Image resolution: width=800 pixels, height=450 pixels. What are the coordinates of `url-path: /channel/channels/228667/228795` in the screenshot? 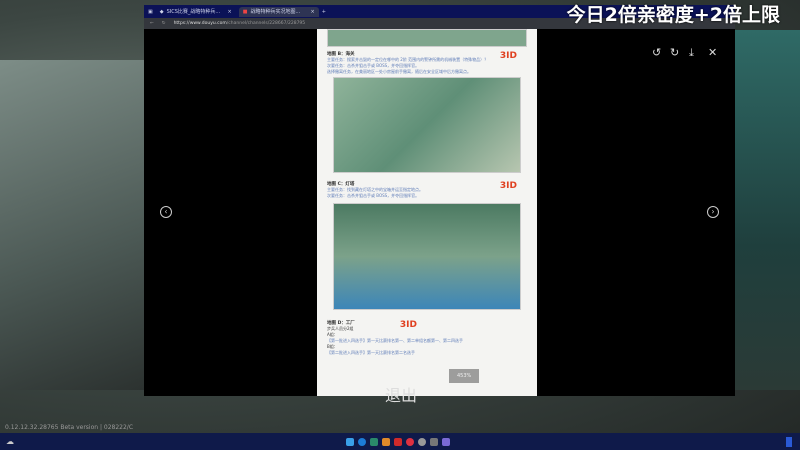 It's located at (266, 23).